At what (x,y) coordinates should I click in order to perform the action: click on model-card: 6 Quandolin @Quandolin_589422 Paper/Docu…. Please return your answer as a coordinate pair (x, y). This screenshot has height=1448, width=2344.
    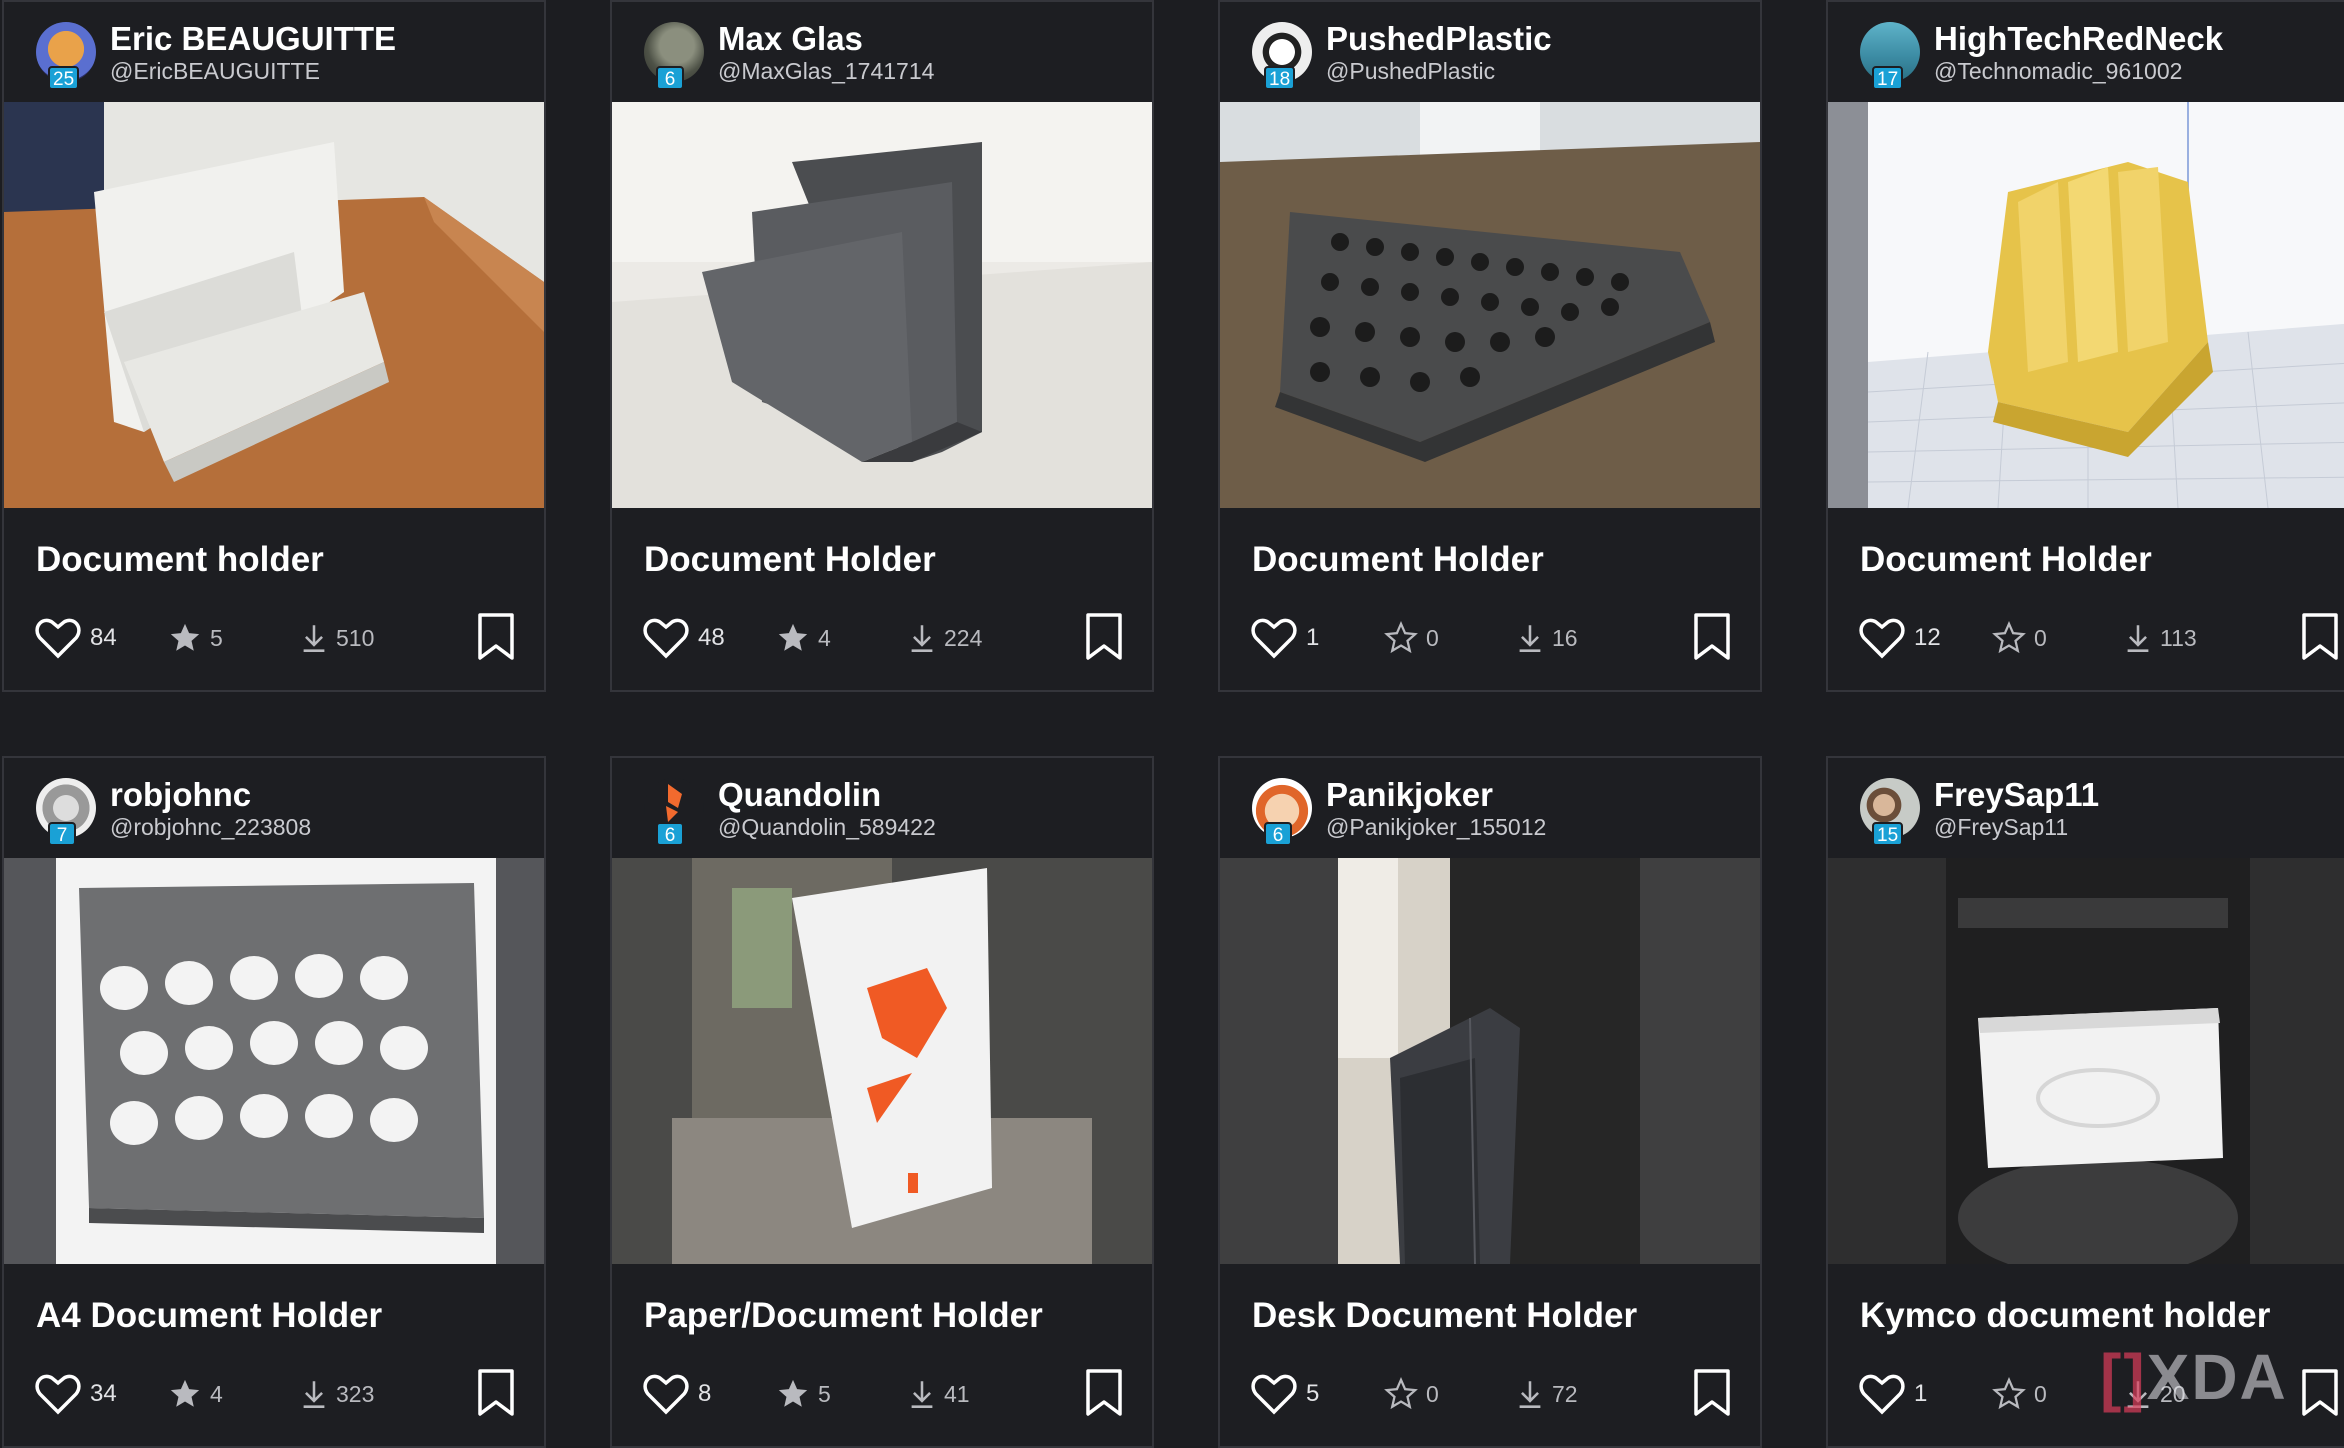
    Looking at the image, I should click on (882, 1102).